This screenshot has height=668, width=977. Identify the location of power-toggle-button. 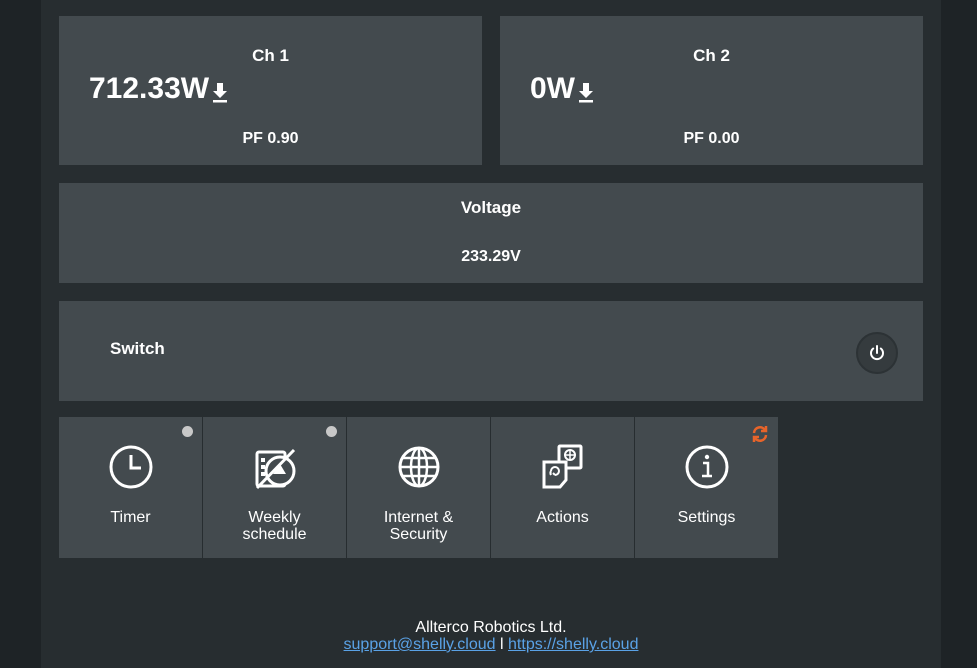
(877, 353).